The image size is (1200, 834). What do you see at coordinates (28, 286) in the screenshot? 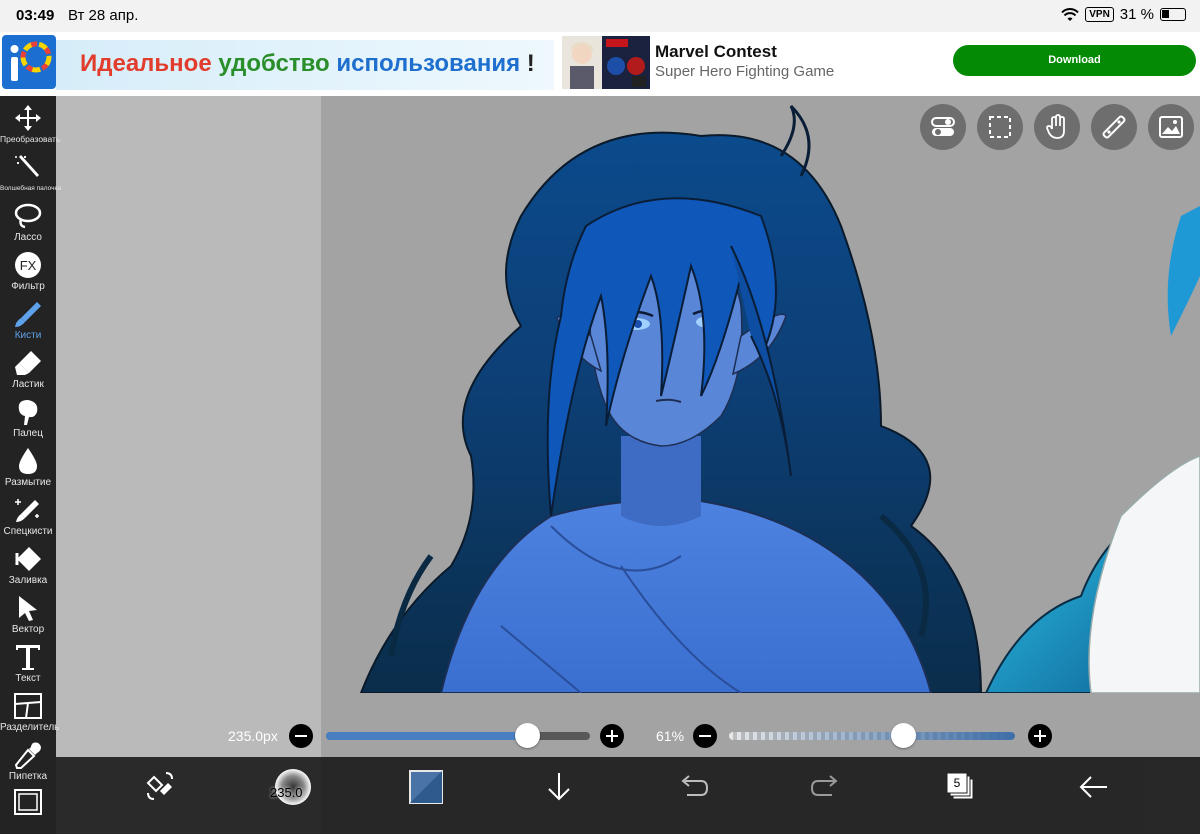
I see `tool-label: Фильтр` at bounding box center [28, 286].